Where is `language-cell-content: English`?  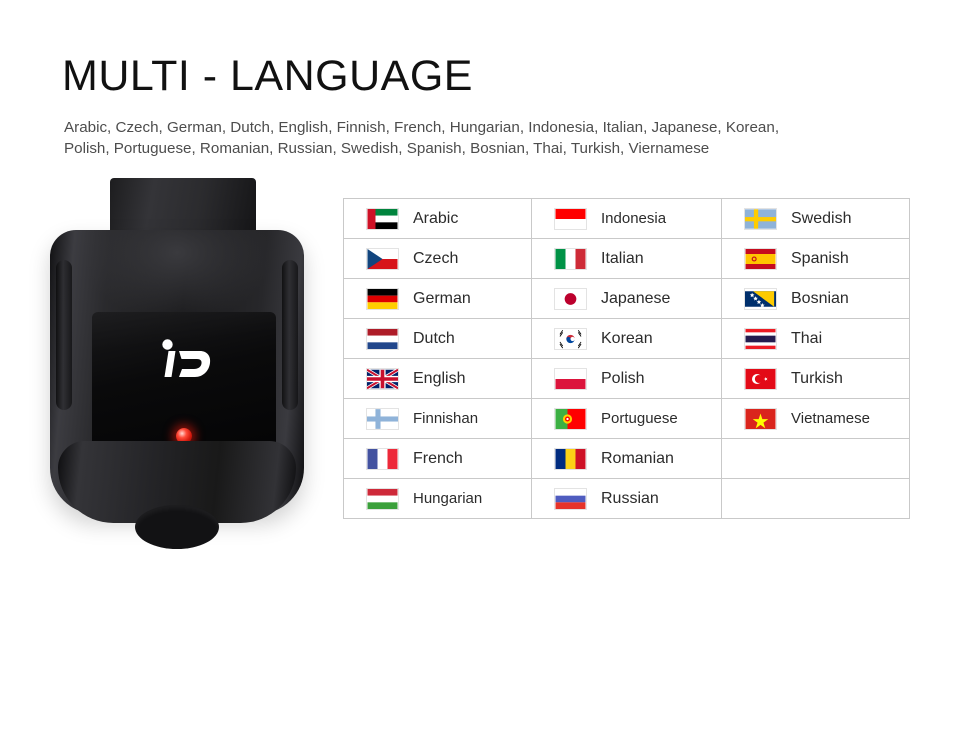
language-cell-content: English is located at coordinates (448, 378).